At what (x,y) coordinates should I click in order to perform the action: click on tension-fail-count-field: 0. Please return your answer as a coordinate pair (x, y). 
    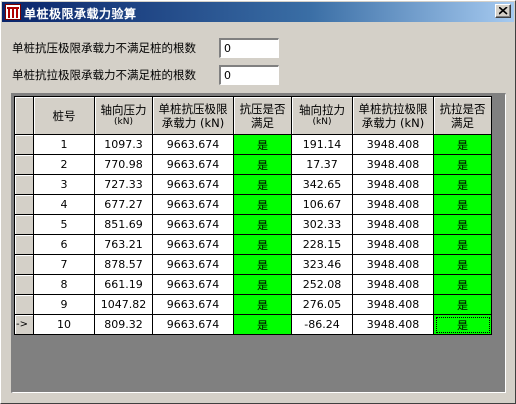
    Looking at the image, I should click on (249, 75).